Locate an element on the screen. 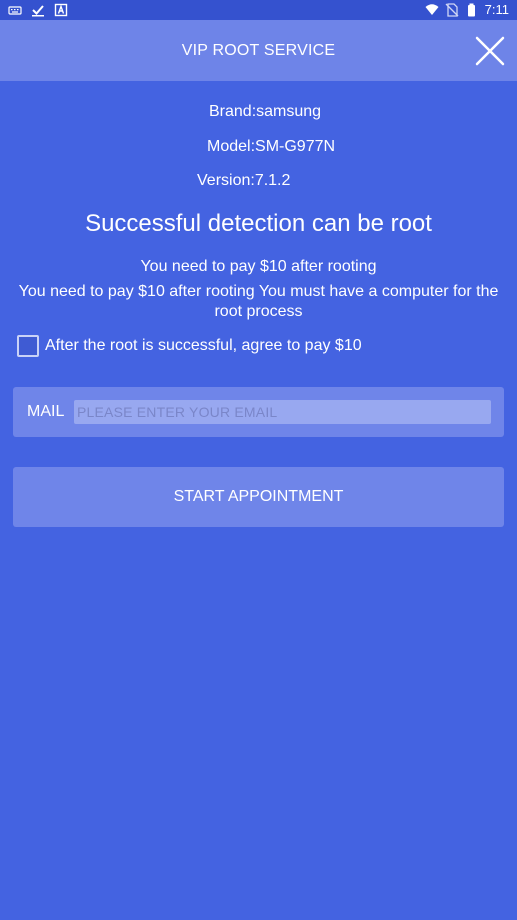 The image size is (517, 920). bottom-area is located at coordinates (258, 896).